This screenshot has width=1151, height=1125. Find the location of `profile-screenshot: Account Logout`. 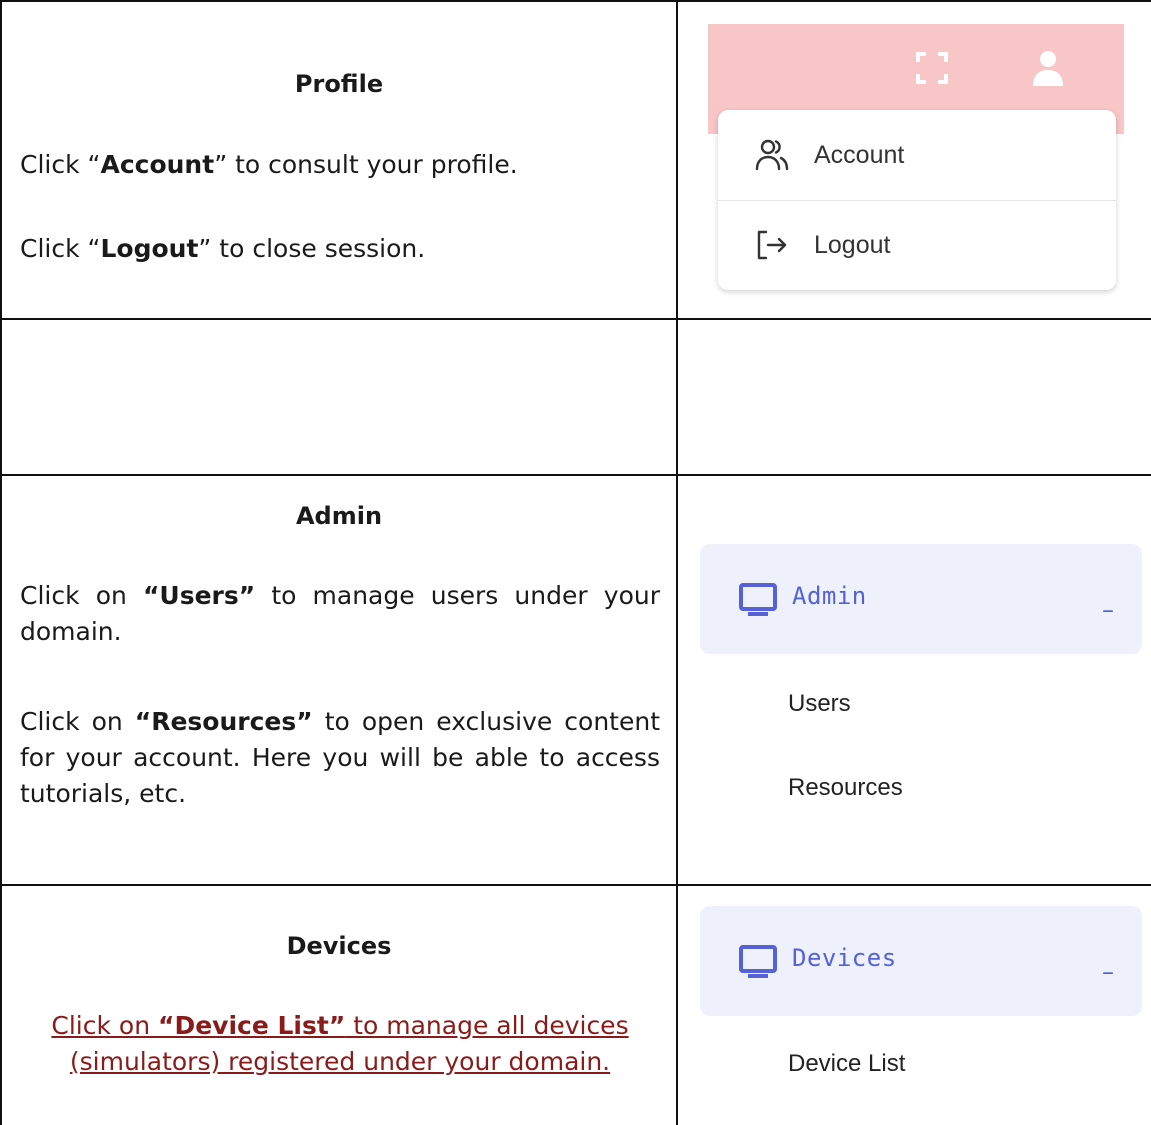

profile-screenshot: Account Logout is located at coordinates (916, 161).